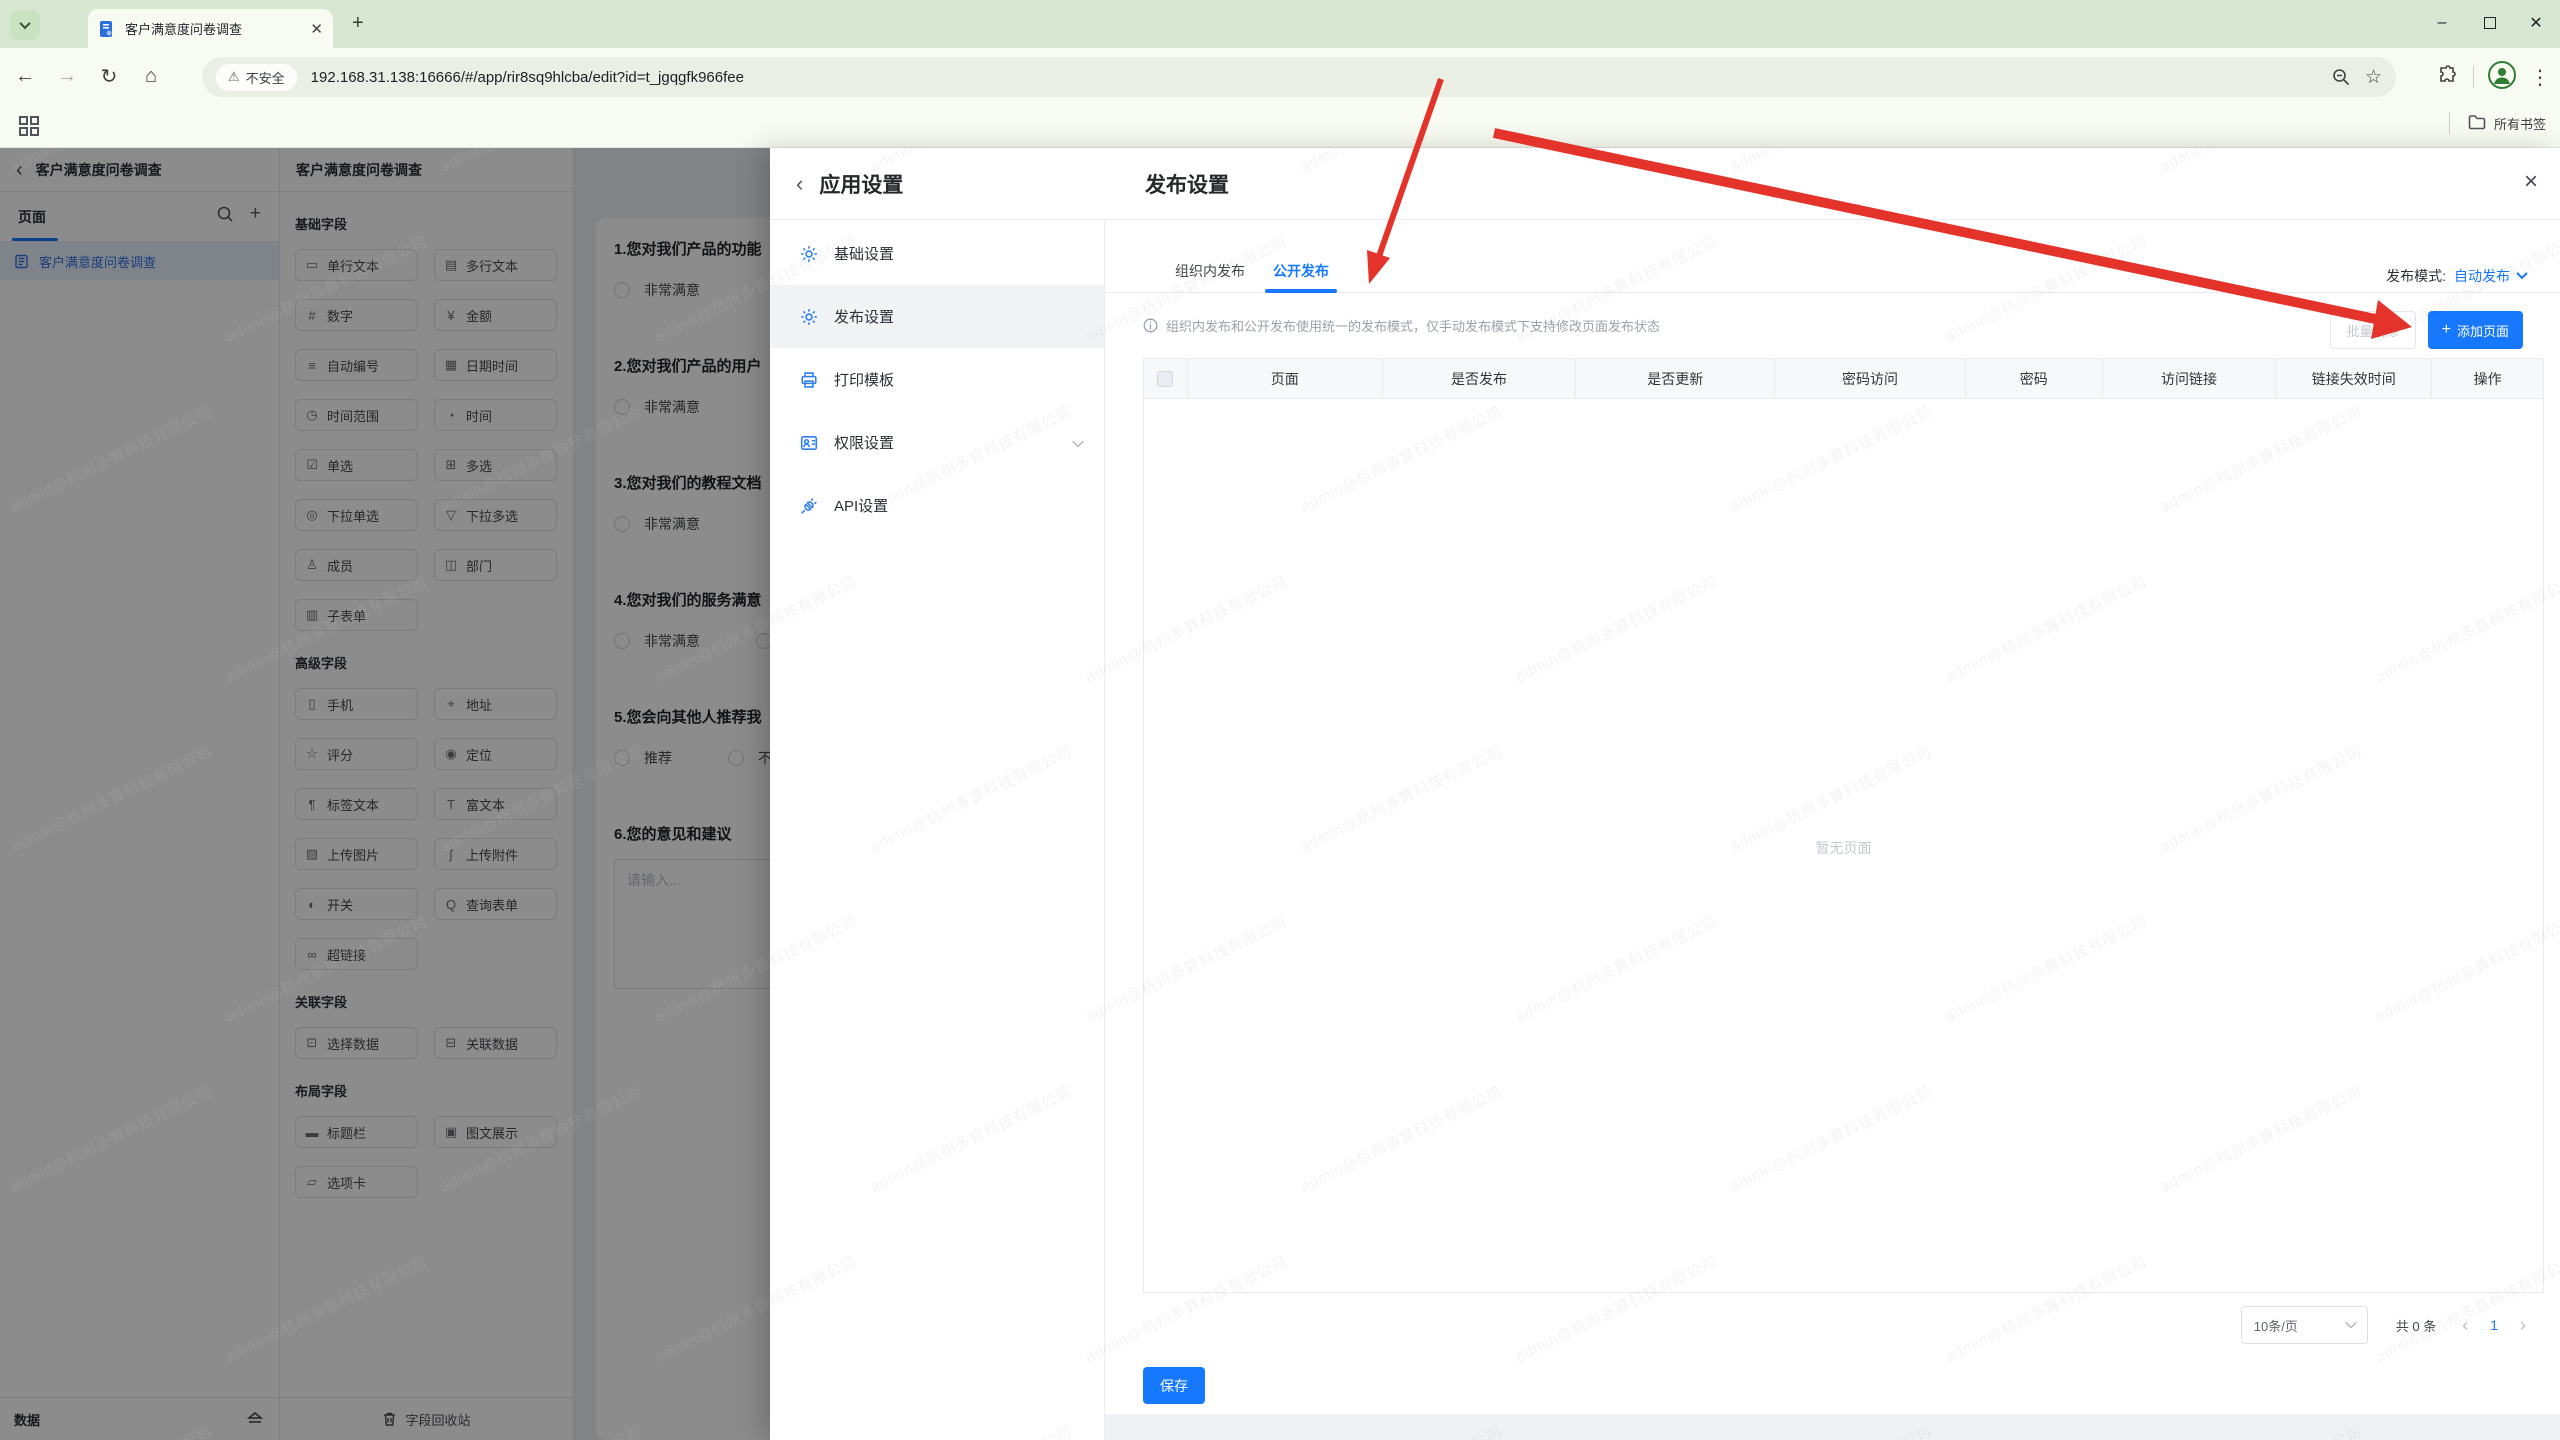 This screenshot has height=1440, width=2560. What do you see at coordinates (937, 442) in the screenshot?
I see `settings-menu-item-权限设置: 权限设置` at bounding box center [937, 442].